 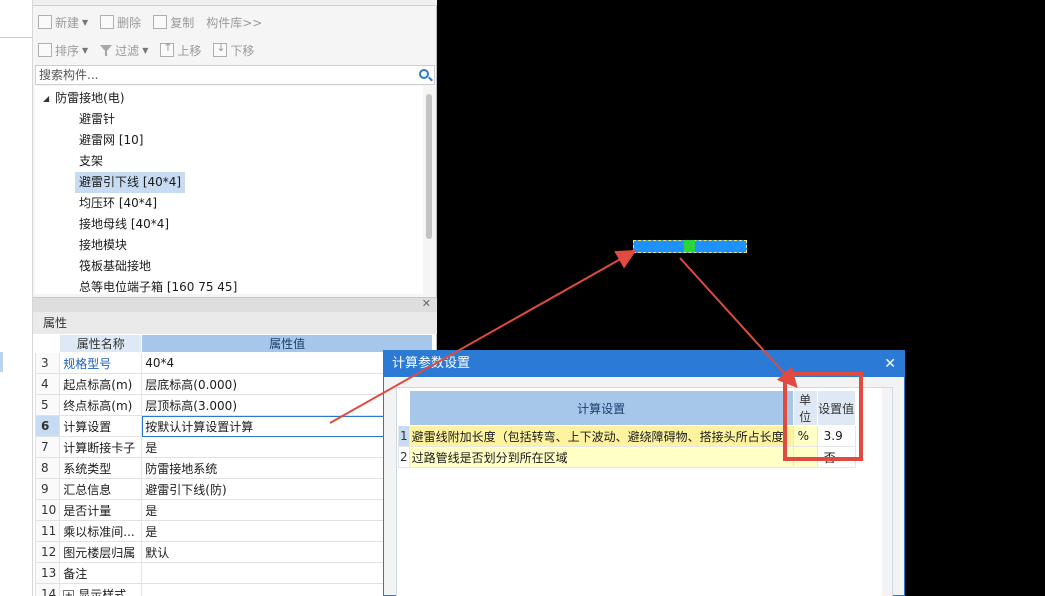 What do you see at coordinates (47, 426) in the screenshot?
I see `row-number: 6` at bounding box center [47, 426].